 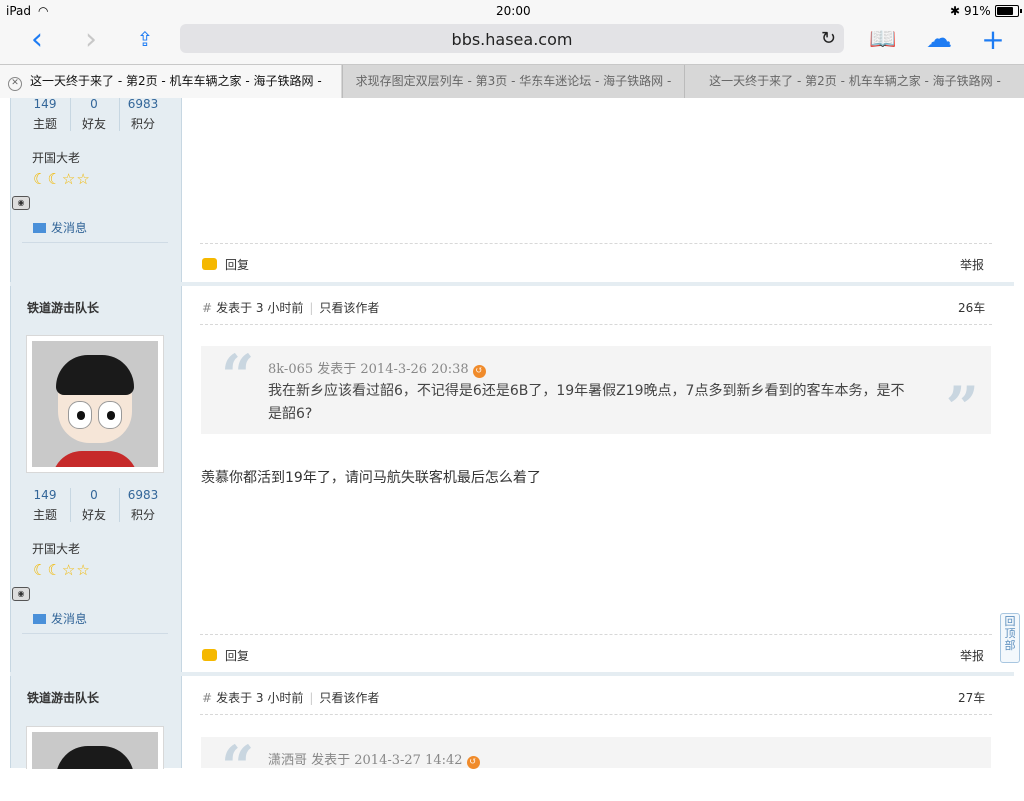 What do you see at coordinates (15, 84) in the screenshot?
I see `close-tab-icon: ✕` at bounding box center [15, 84].